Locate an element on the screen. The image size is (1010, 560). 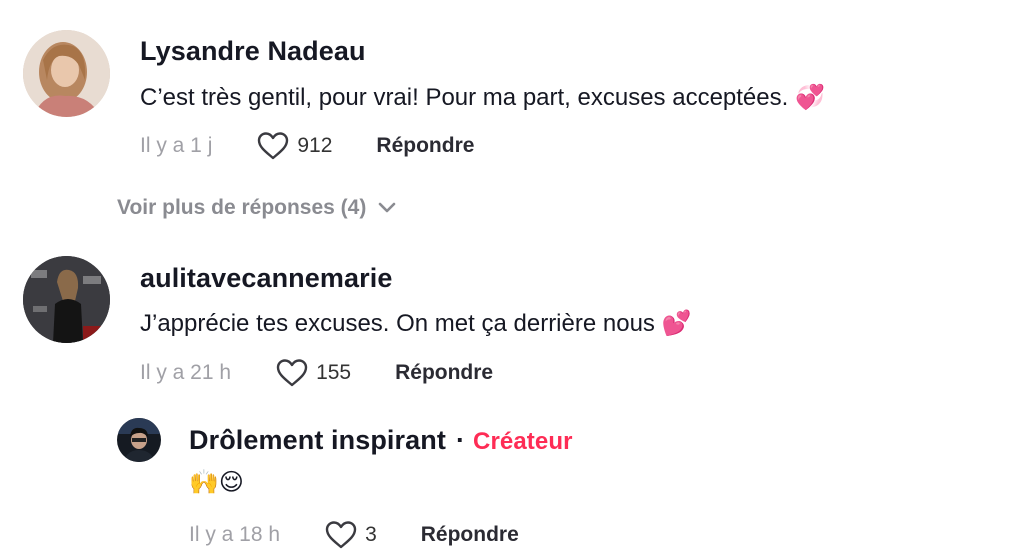
comment-time: Il y a 21 h is located at coordinates (186, 372).